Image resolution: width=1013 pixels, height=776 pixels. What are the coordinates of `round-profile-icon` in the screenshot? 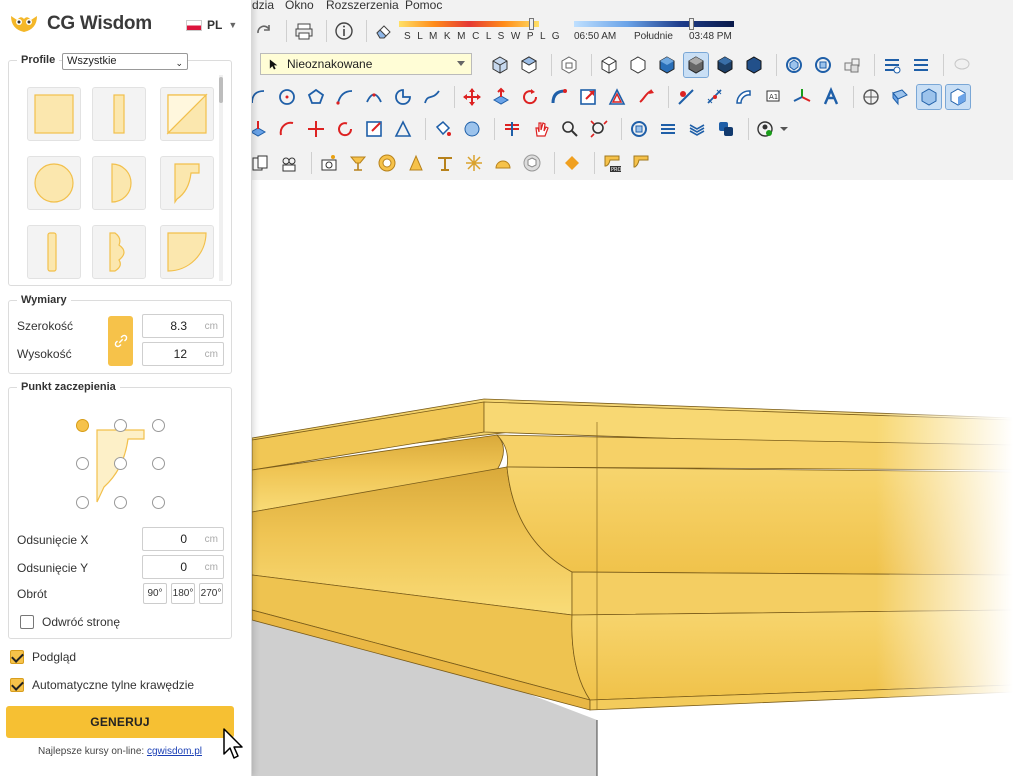 It's located at (387, 163).